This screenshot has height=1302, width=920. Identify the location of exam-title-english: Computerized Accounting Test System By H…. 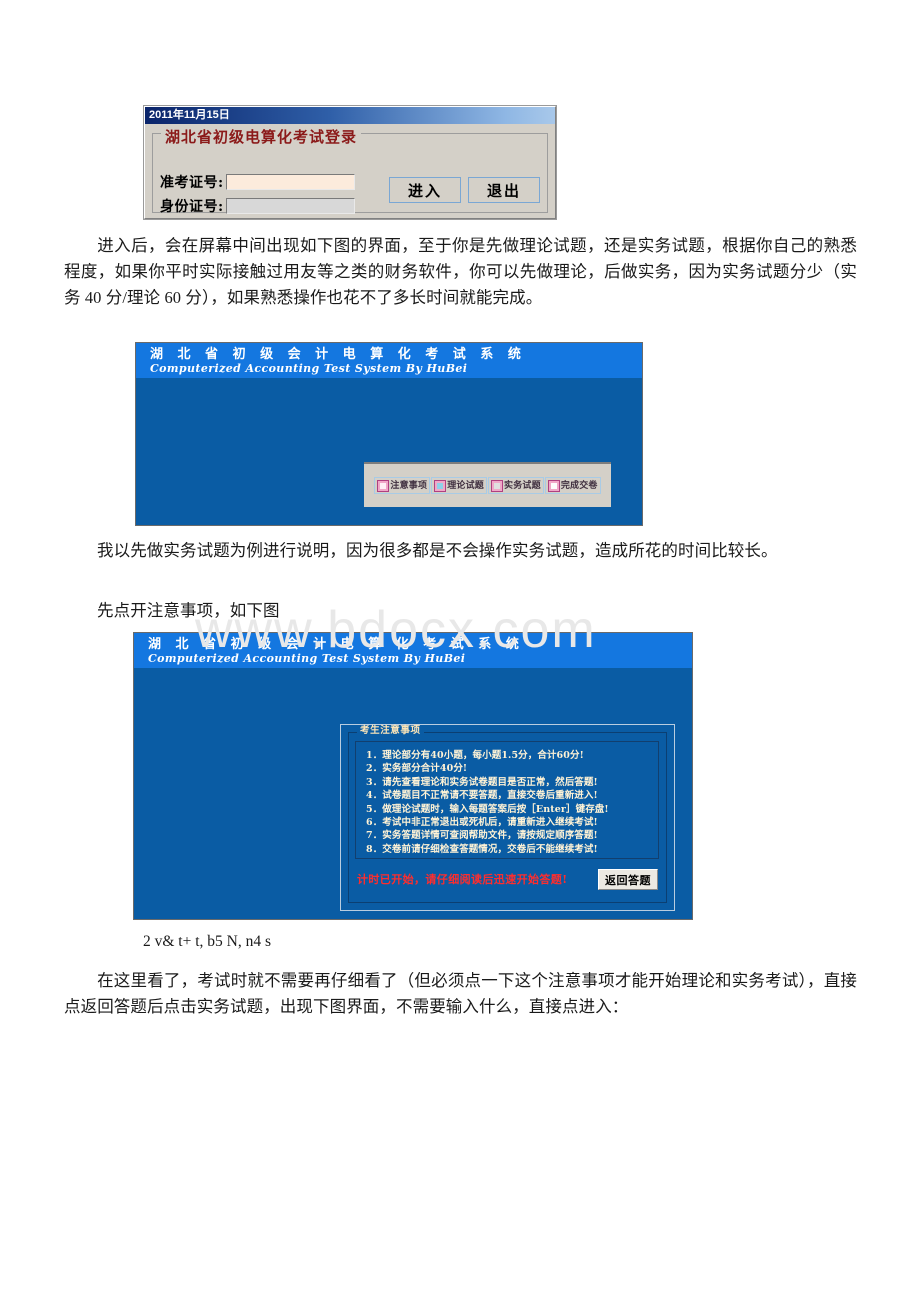
(309, 368).